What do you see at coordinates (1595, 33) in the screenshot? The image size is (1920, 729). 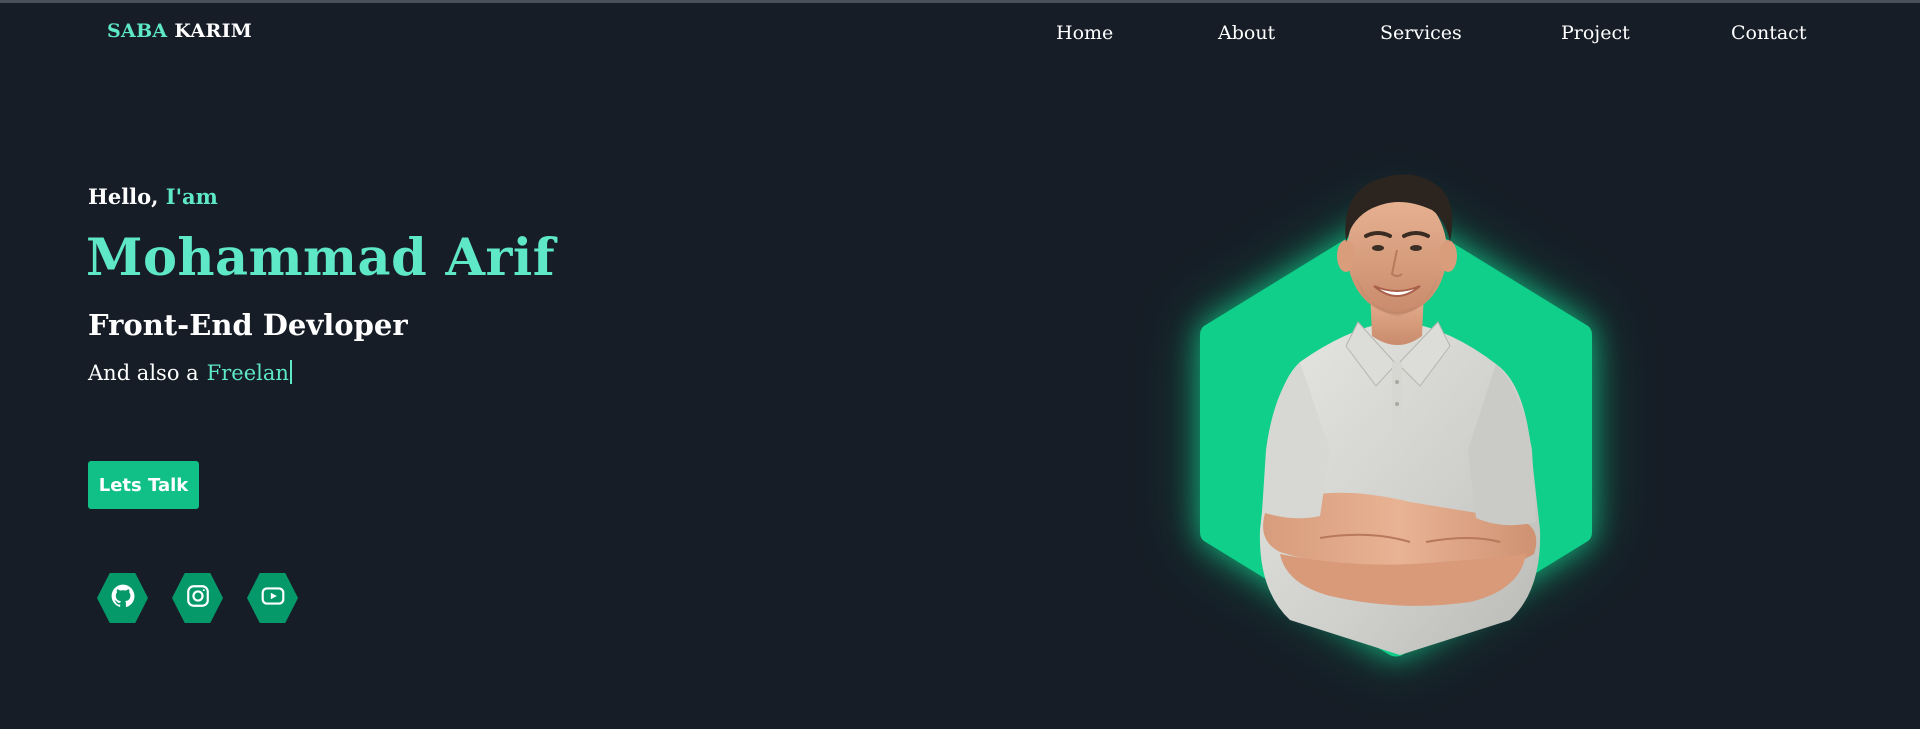 I see `nav-link-project: Project` at bounding box center [1595, 33].